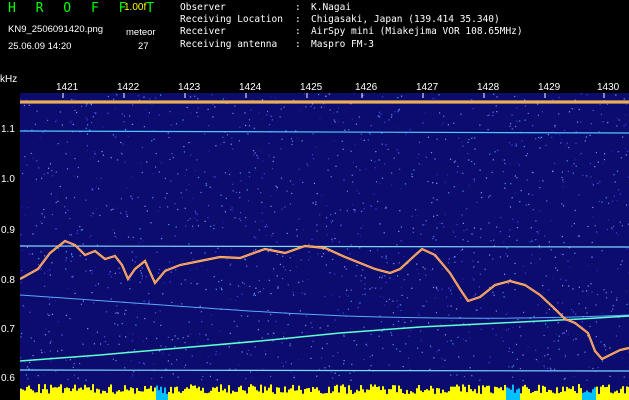 The image size is (629, 400). I want to click on info-value: Chigasaki, Japan (139.414 35.340), so click(405, 20).